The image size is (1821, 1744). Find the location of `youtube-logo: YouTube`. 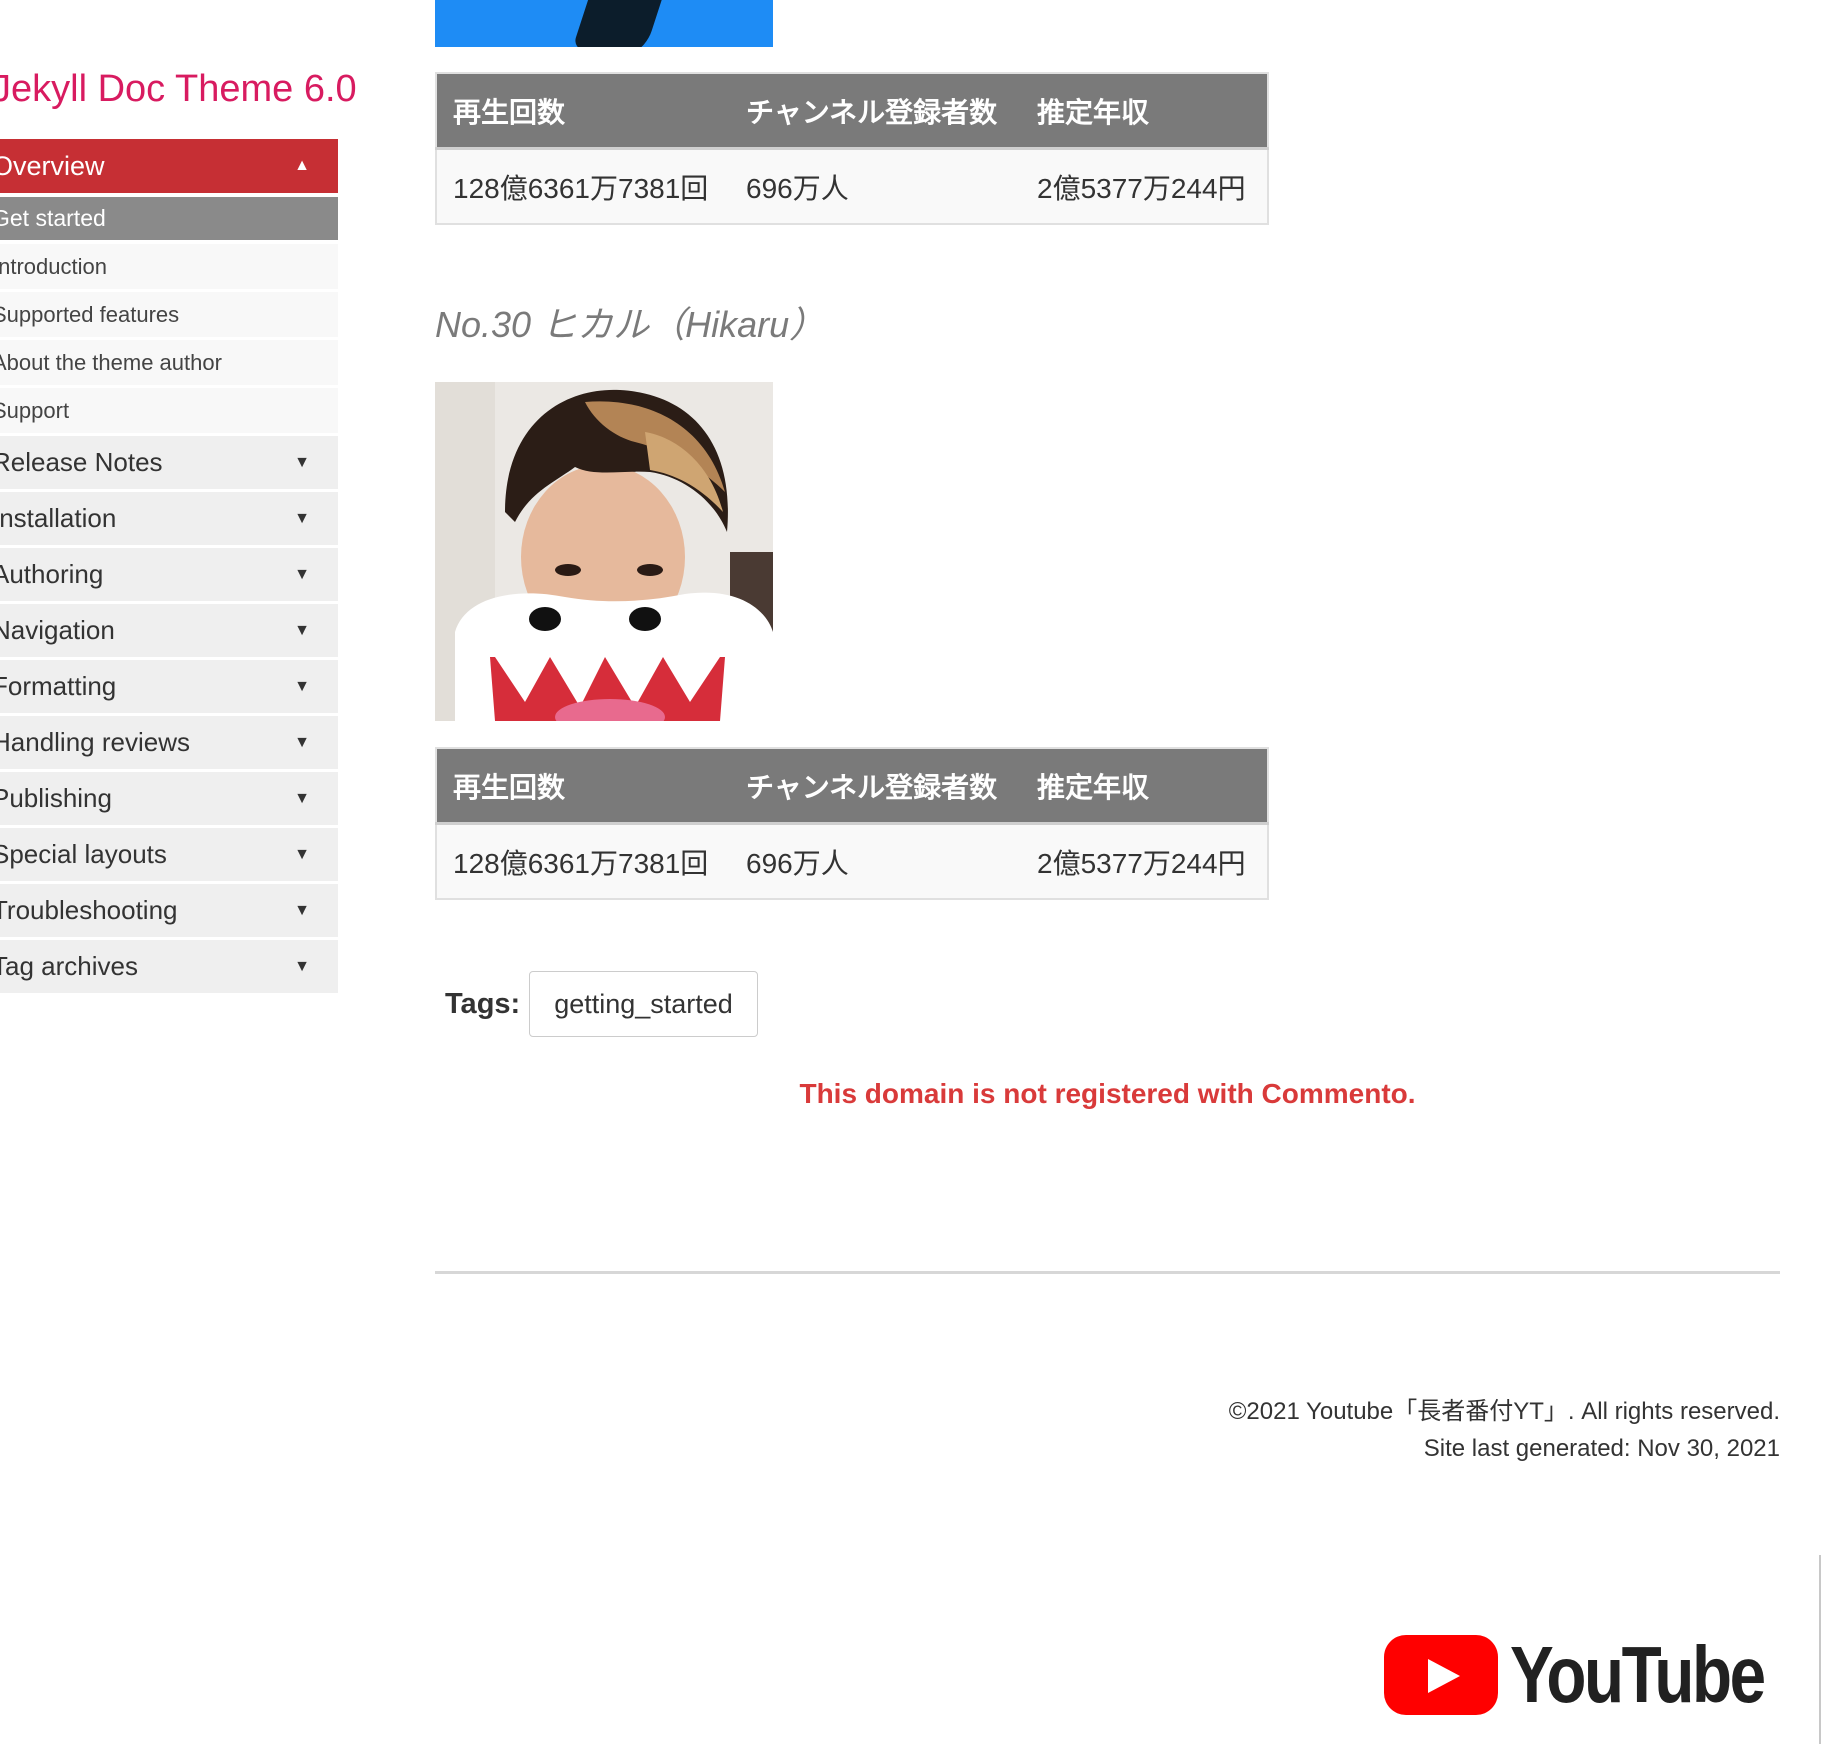

youtube-logo: YouTube is located at coordinates (1601, 1674).